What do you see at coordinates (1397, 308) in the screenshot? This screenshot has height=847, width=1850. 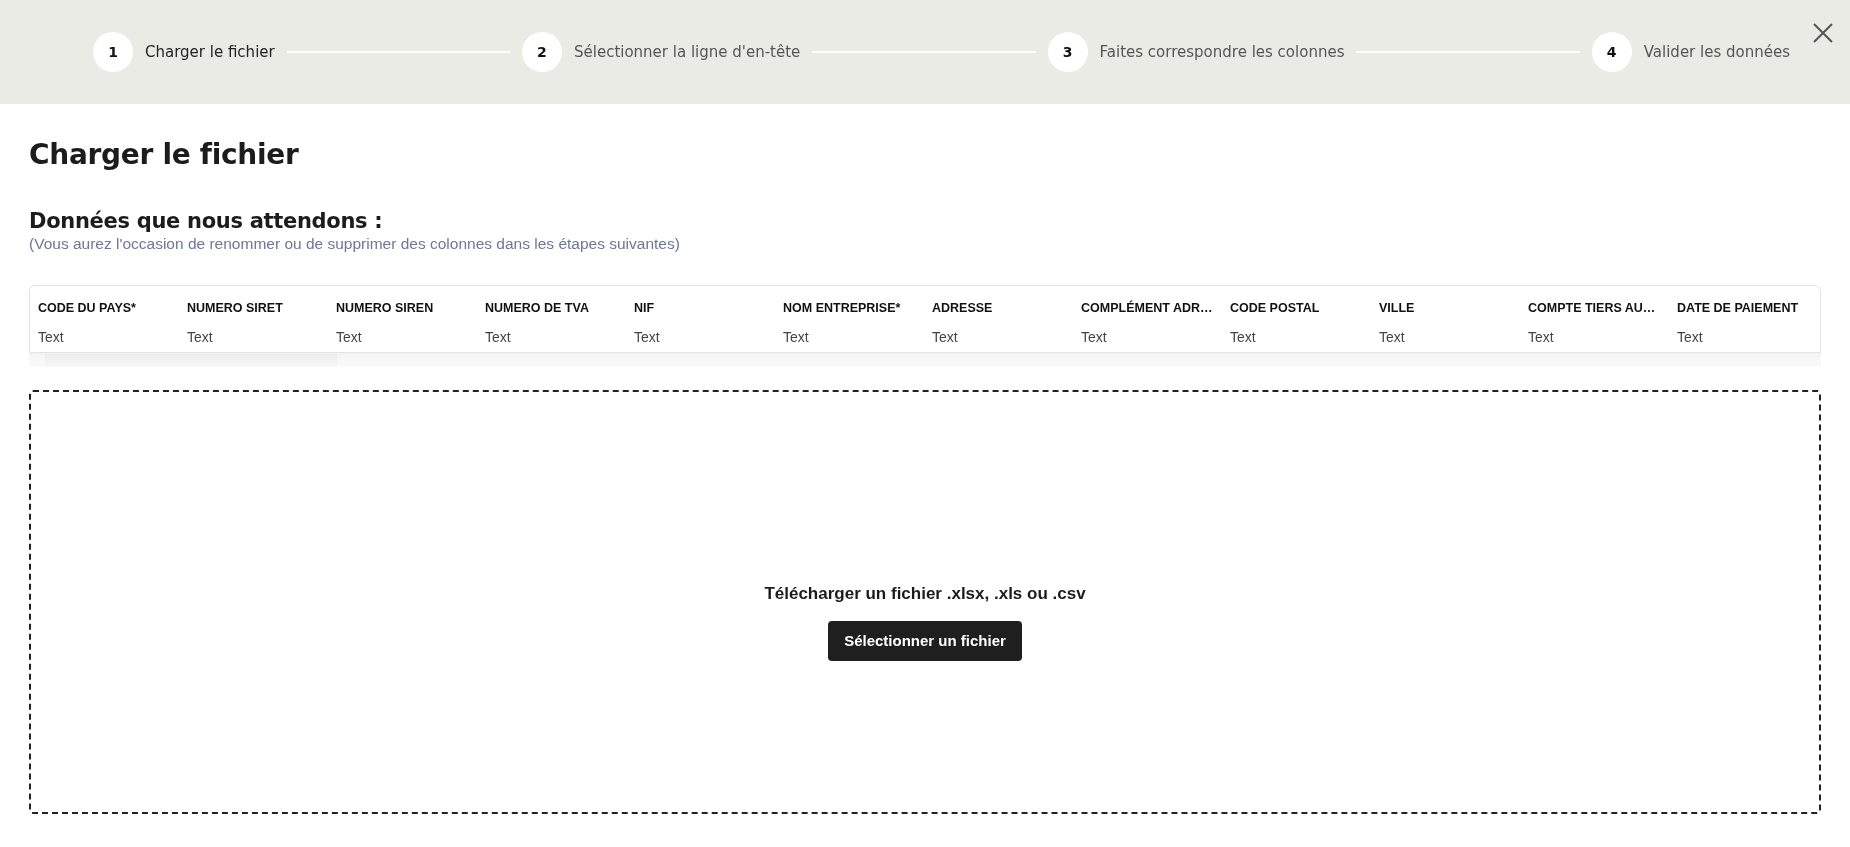 I see `column-header: VILLE` at bounding box center [1397, 308].